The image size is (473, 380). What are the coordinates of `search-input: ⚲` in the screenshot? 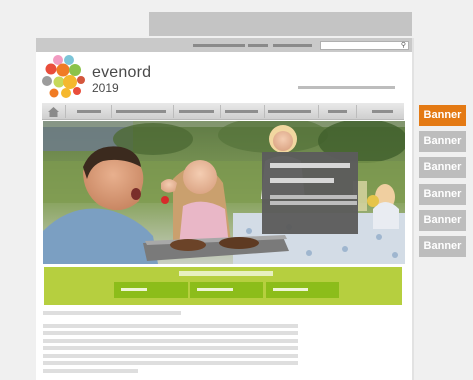 It's located at (364, 45).